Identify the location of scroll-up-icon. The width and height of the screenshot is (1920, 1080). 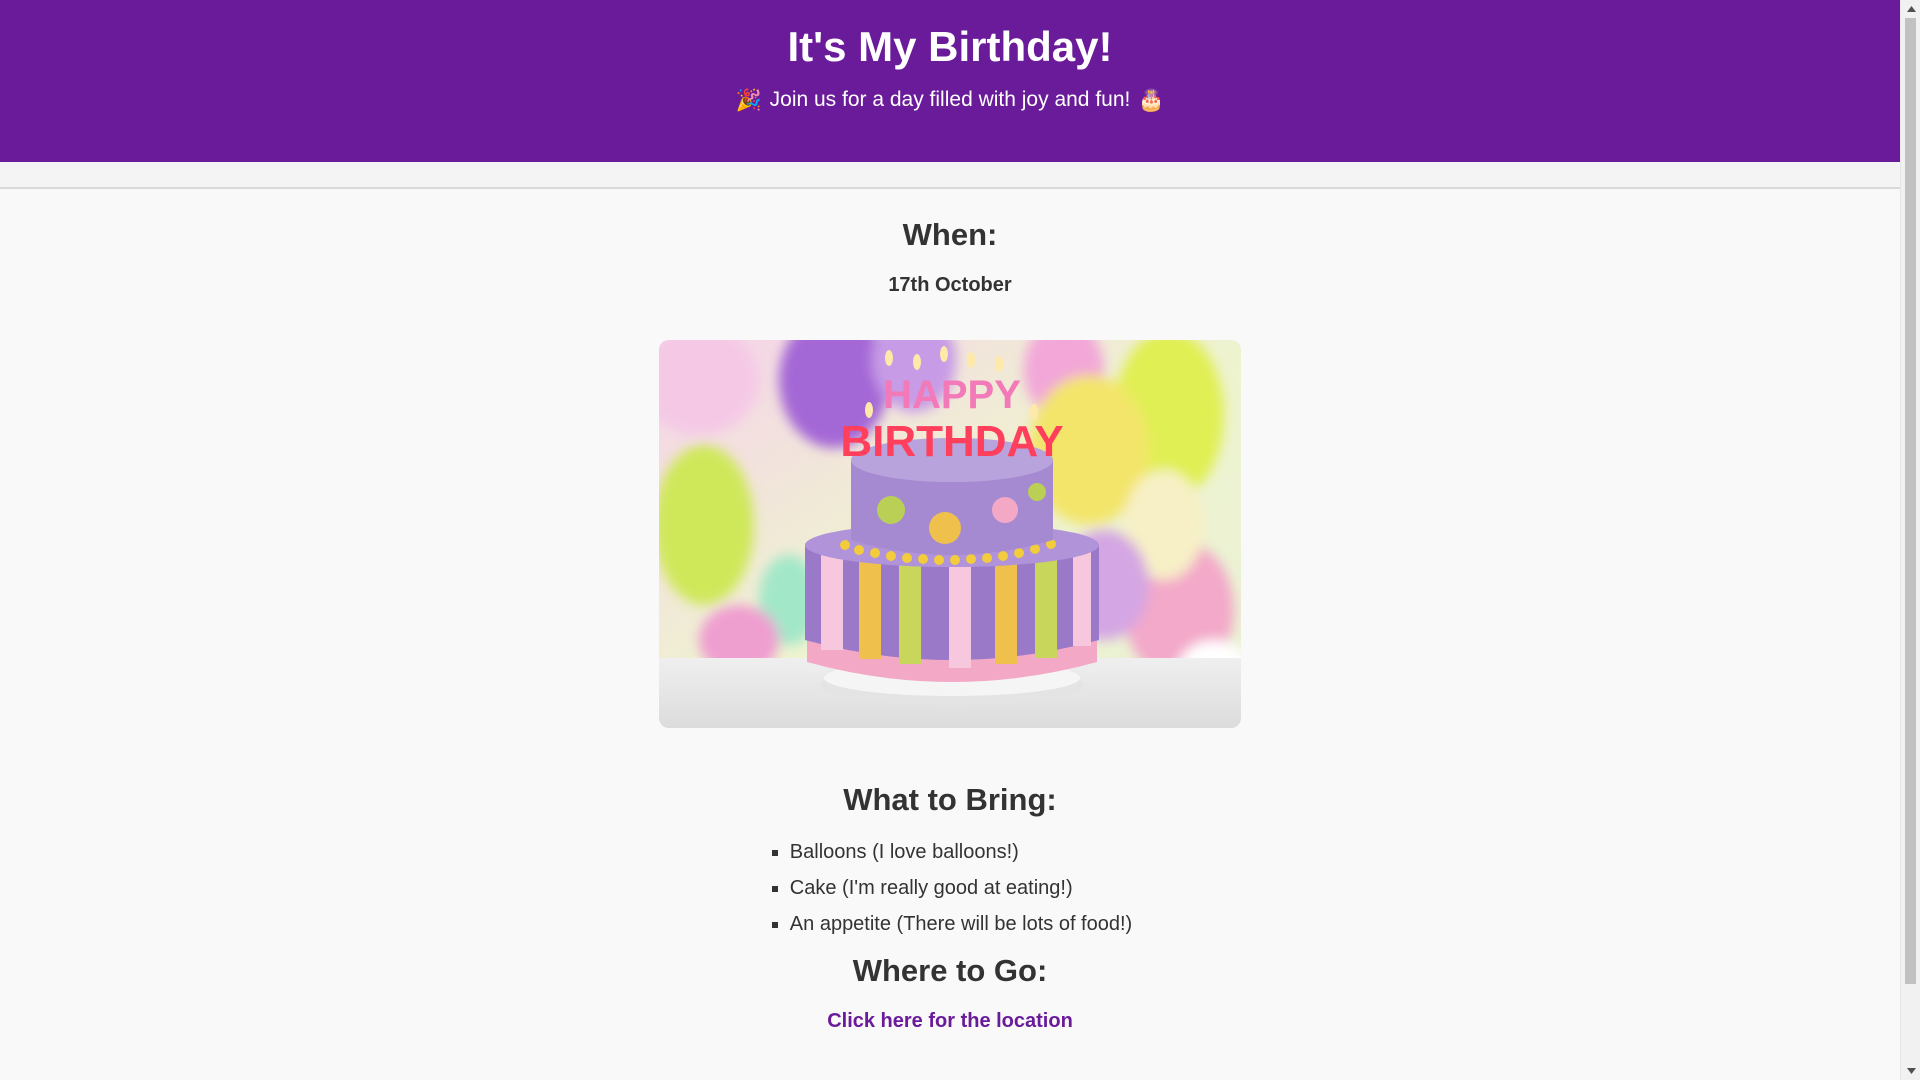
(1910, 9).